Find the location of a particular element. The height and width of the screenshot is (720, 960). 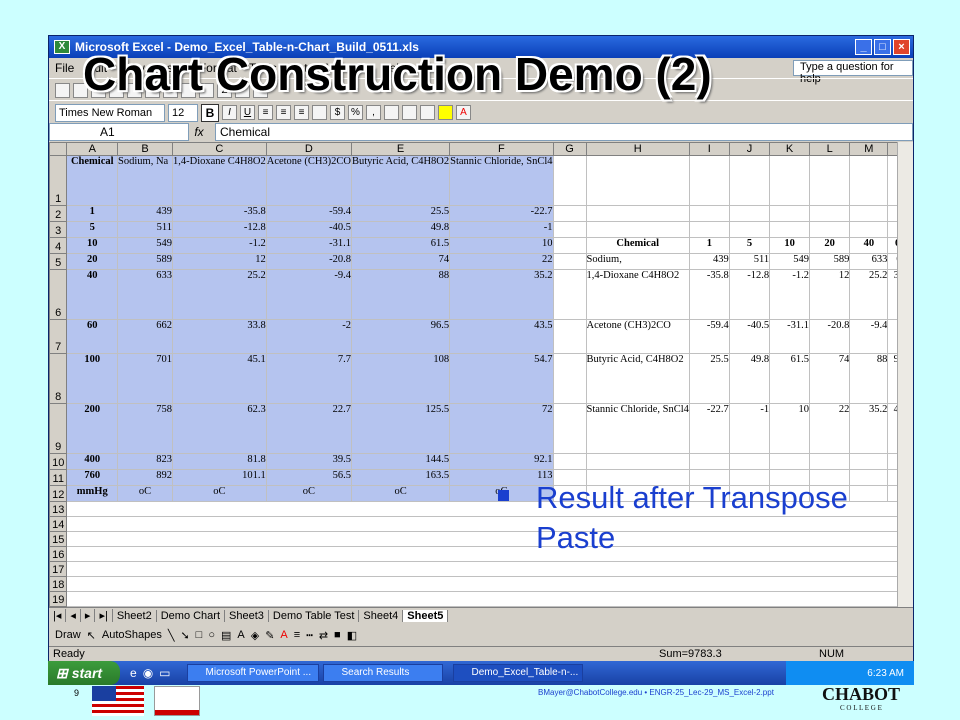

cell: 1,4-Dioxane C4H8O2 is located at coordinates (219, 180).